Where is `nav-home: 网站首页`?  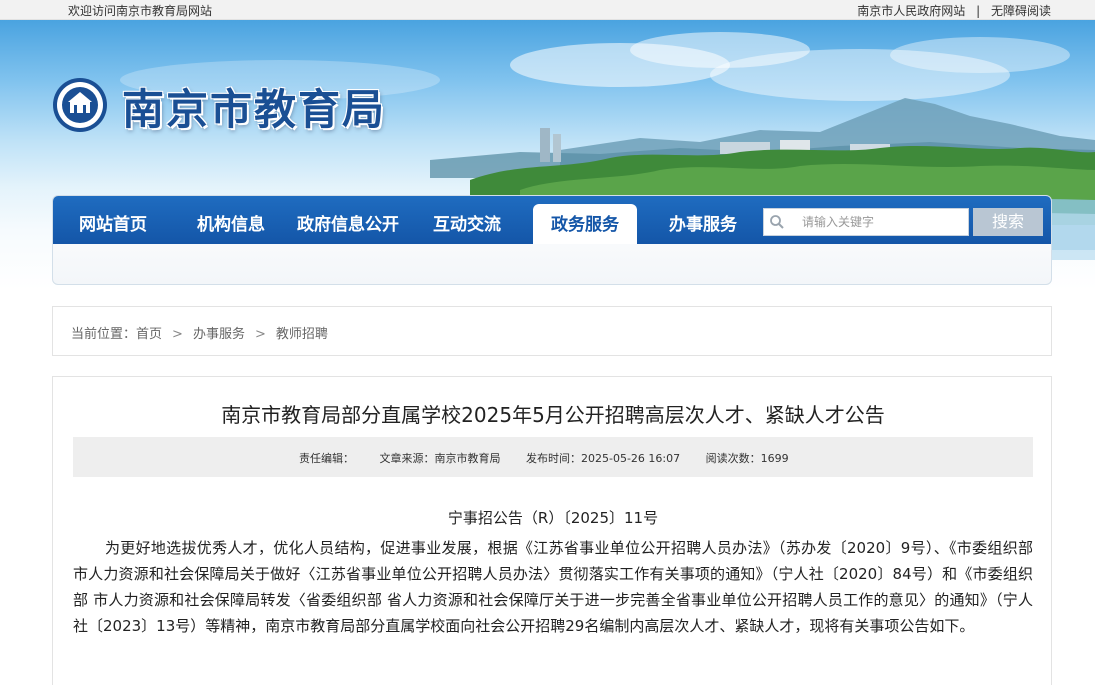
nav-home: 网站首页 is located at coordinates (113, 222).